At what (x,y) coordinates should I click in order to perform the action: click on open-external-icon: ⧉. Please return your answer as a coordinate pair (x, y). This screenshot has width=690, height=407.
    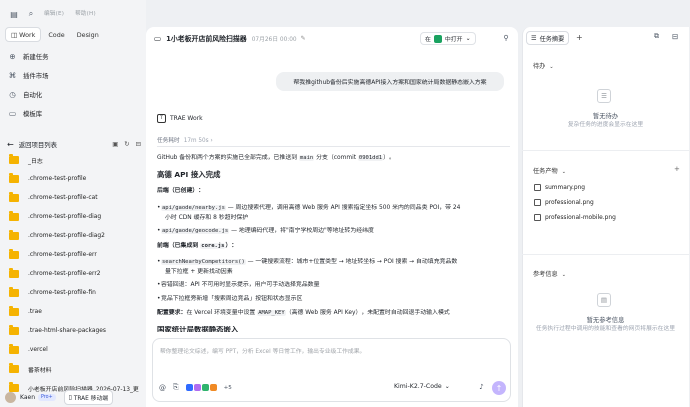
    Looking at the image, I should click on (656, 36).